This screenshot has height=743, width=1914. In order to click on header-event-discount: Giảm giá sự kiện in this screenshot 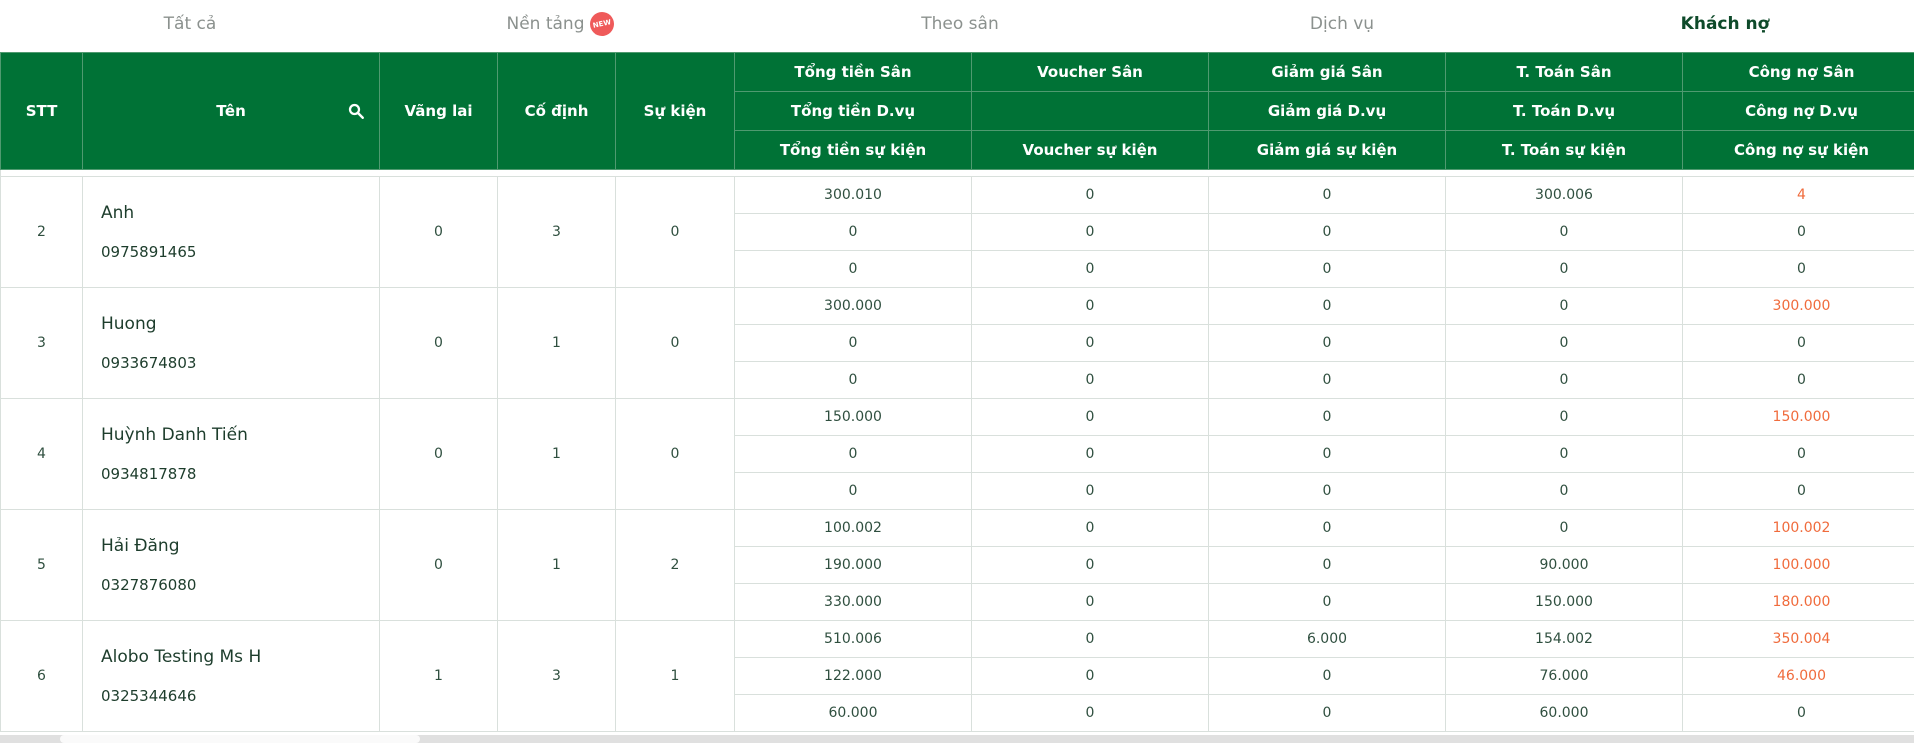, I will do `click(1327, 150)`.